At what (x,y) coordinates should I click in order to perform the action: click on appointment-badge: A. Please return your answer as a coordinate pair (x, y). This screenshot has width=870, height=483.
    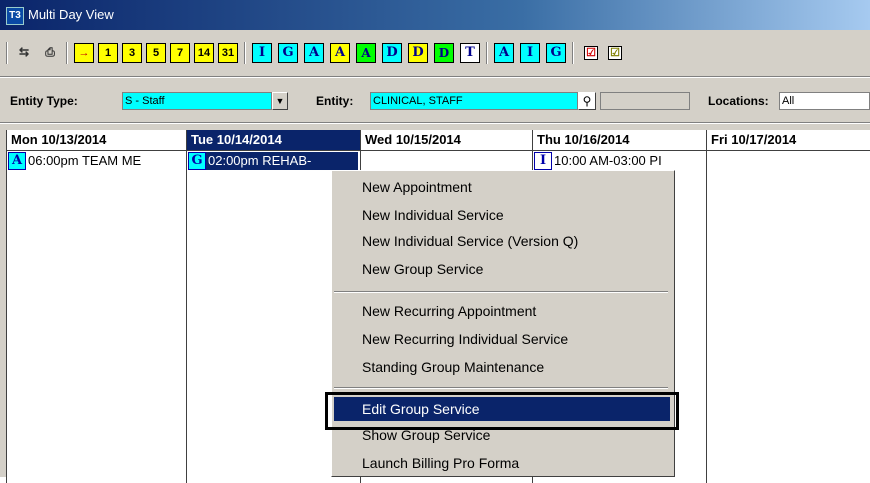
    Looking at the image, I should click on (17, 161).